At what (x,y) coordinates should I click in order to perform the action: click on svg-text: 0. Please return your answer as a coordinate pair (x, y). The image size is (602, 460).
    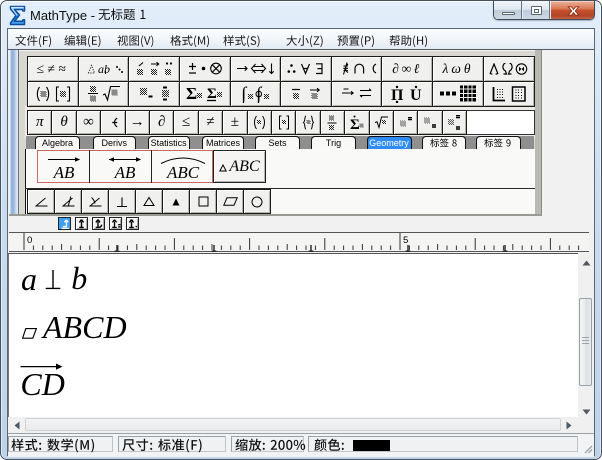
    Looking at the image, I should click on (29, 240).